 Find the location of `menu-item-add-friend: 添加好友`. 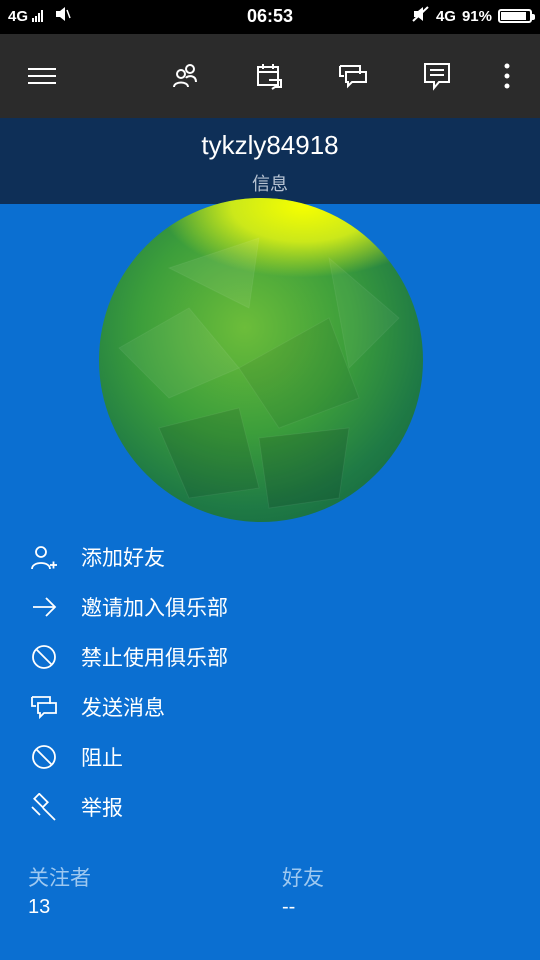

menu-item-add-friend: 添加好友 is located at coordinates (268, 557).